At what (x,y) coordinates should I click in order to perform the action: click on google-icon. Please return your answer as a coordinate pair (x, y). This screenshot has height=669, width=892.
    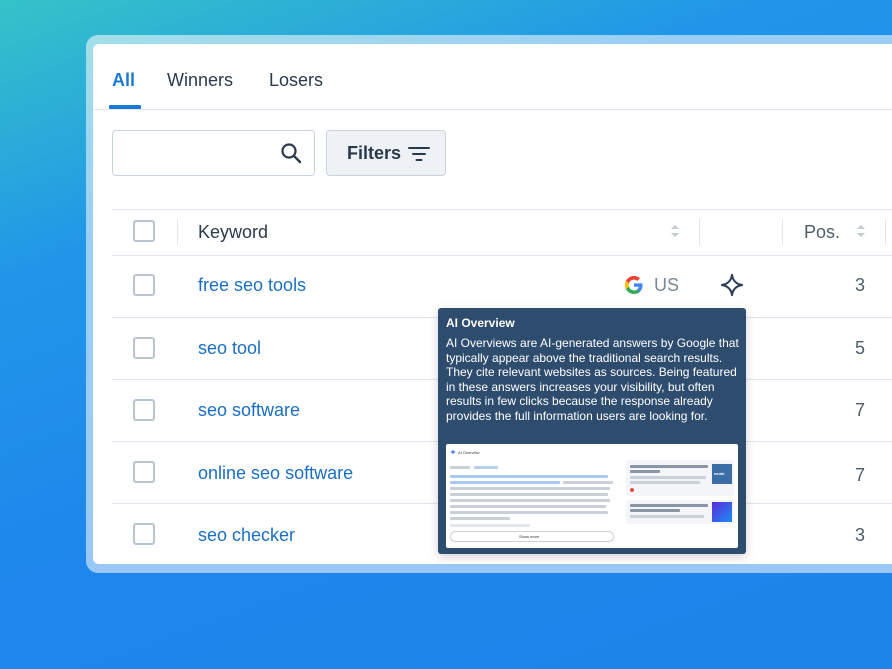
    Looking at the image, I should click on (634, 285).